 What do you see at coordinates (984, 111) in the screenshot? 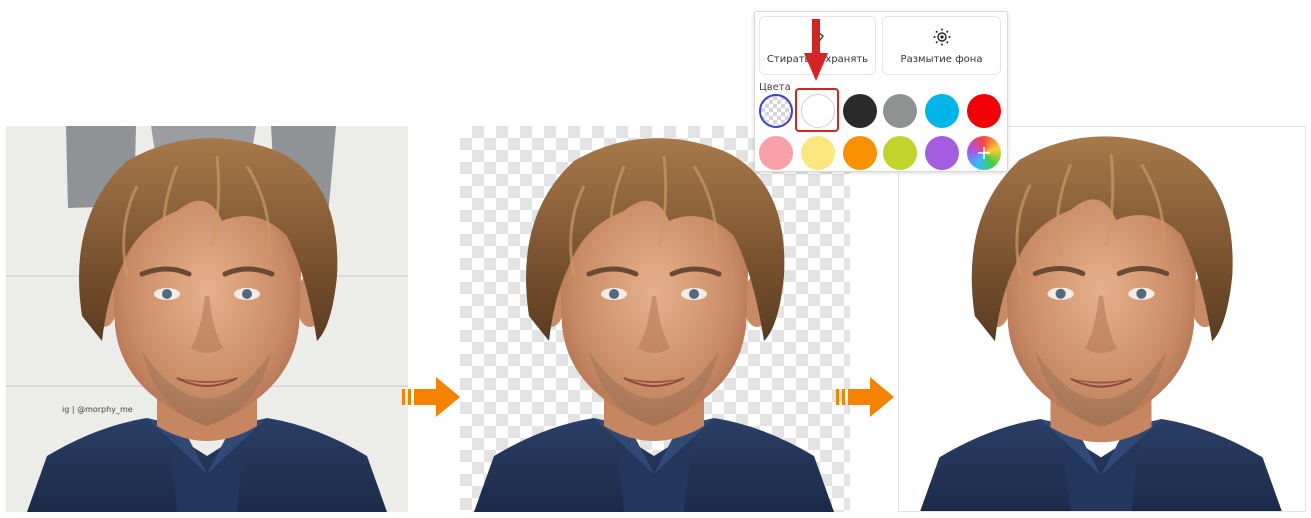
I see `swatch-red` at bounding box center [984, 111].